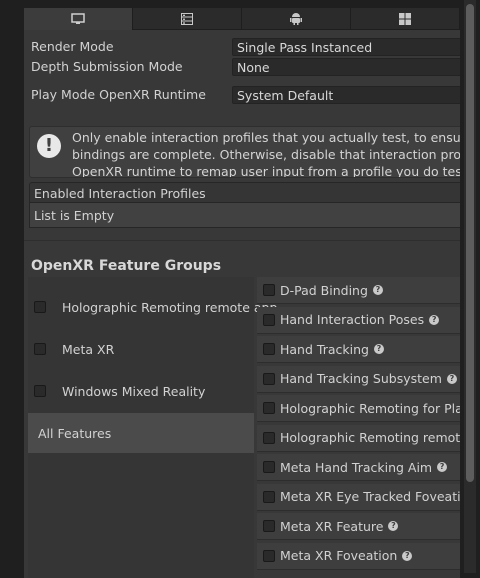 Image resolution: width=480 pixels, height=578 pixels. What do you see at coordinates (244, 192) in the screenshot?
I see `interaction-profiles-header: Enabled Interaction Profiles` at bounding box center [244, 192].